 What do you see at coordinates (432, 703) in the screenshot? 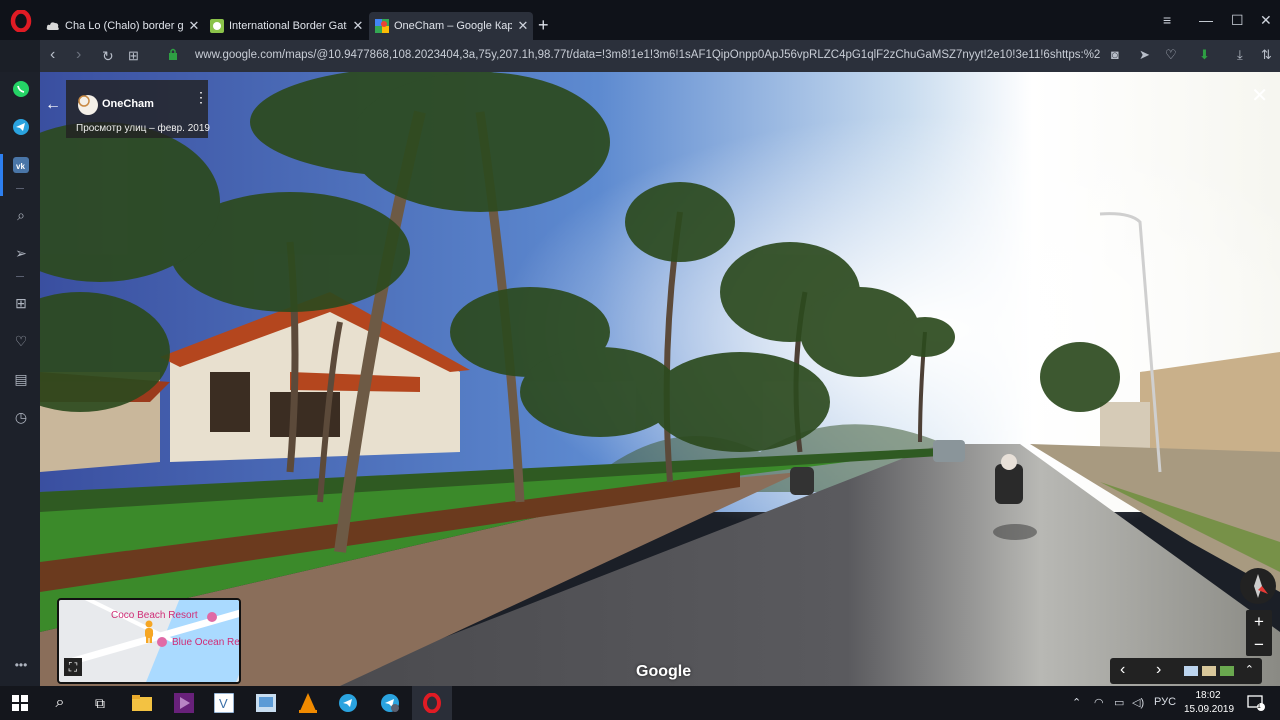
I see `opera-taskbar-icon` at bounding box center [432, 703].